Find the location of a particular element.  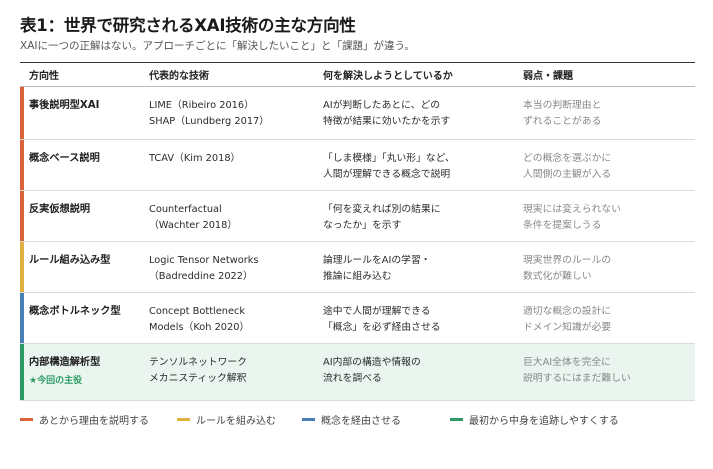

cell-goal-line: 推論に組み込む is located at coordinates (357, 276).